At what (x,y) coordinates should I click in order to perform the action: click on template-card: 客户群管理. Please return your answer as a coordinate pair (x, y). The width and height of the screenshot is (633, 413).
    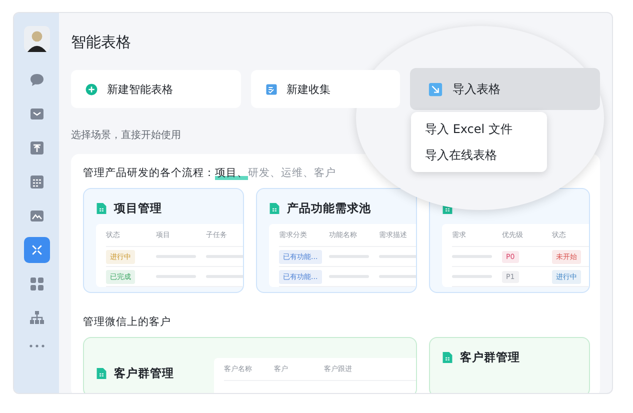
    Looking at the image, I should click on (509, 365).